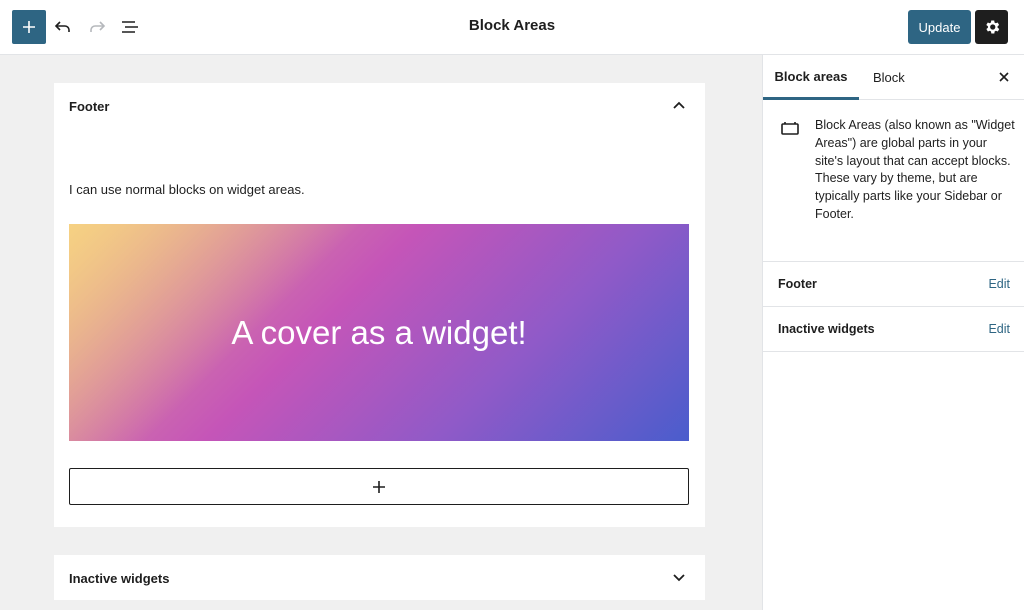  I want to click on close-sidebar-button, so click(1004, 77).